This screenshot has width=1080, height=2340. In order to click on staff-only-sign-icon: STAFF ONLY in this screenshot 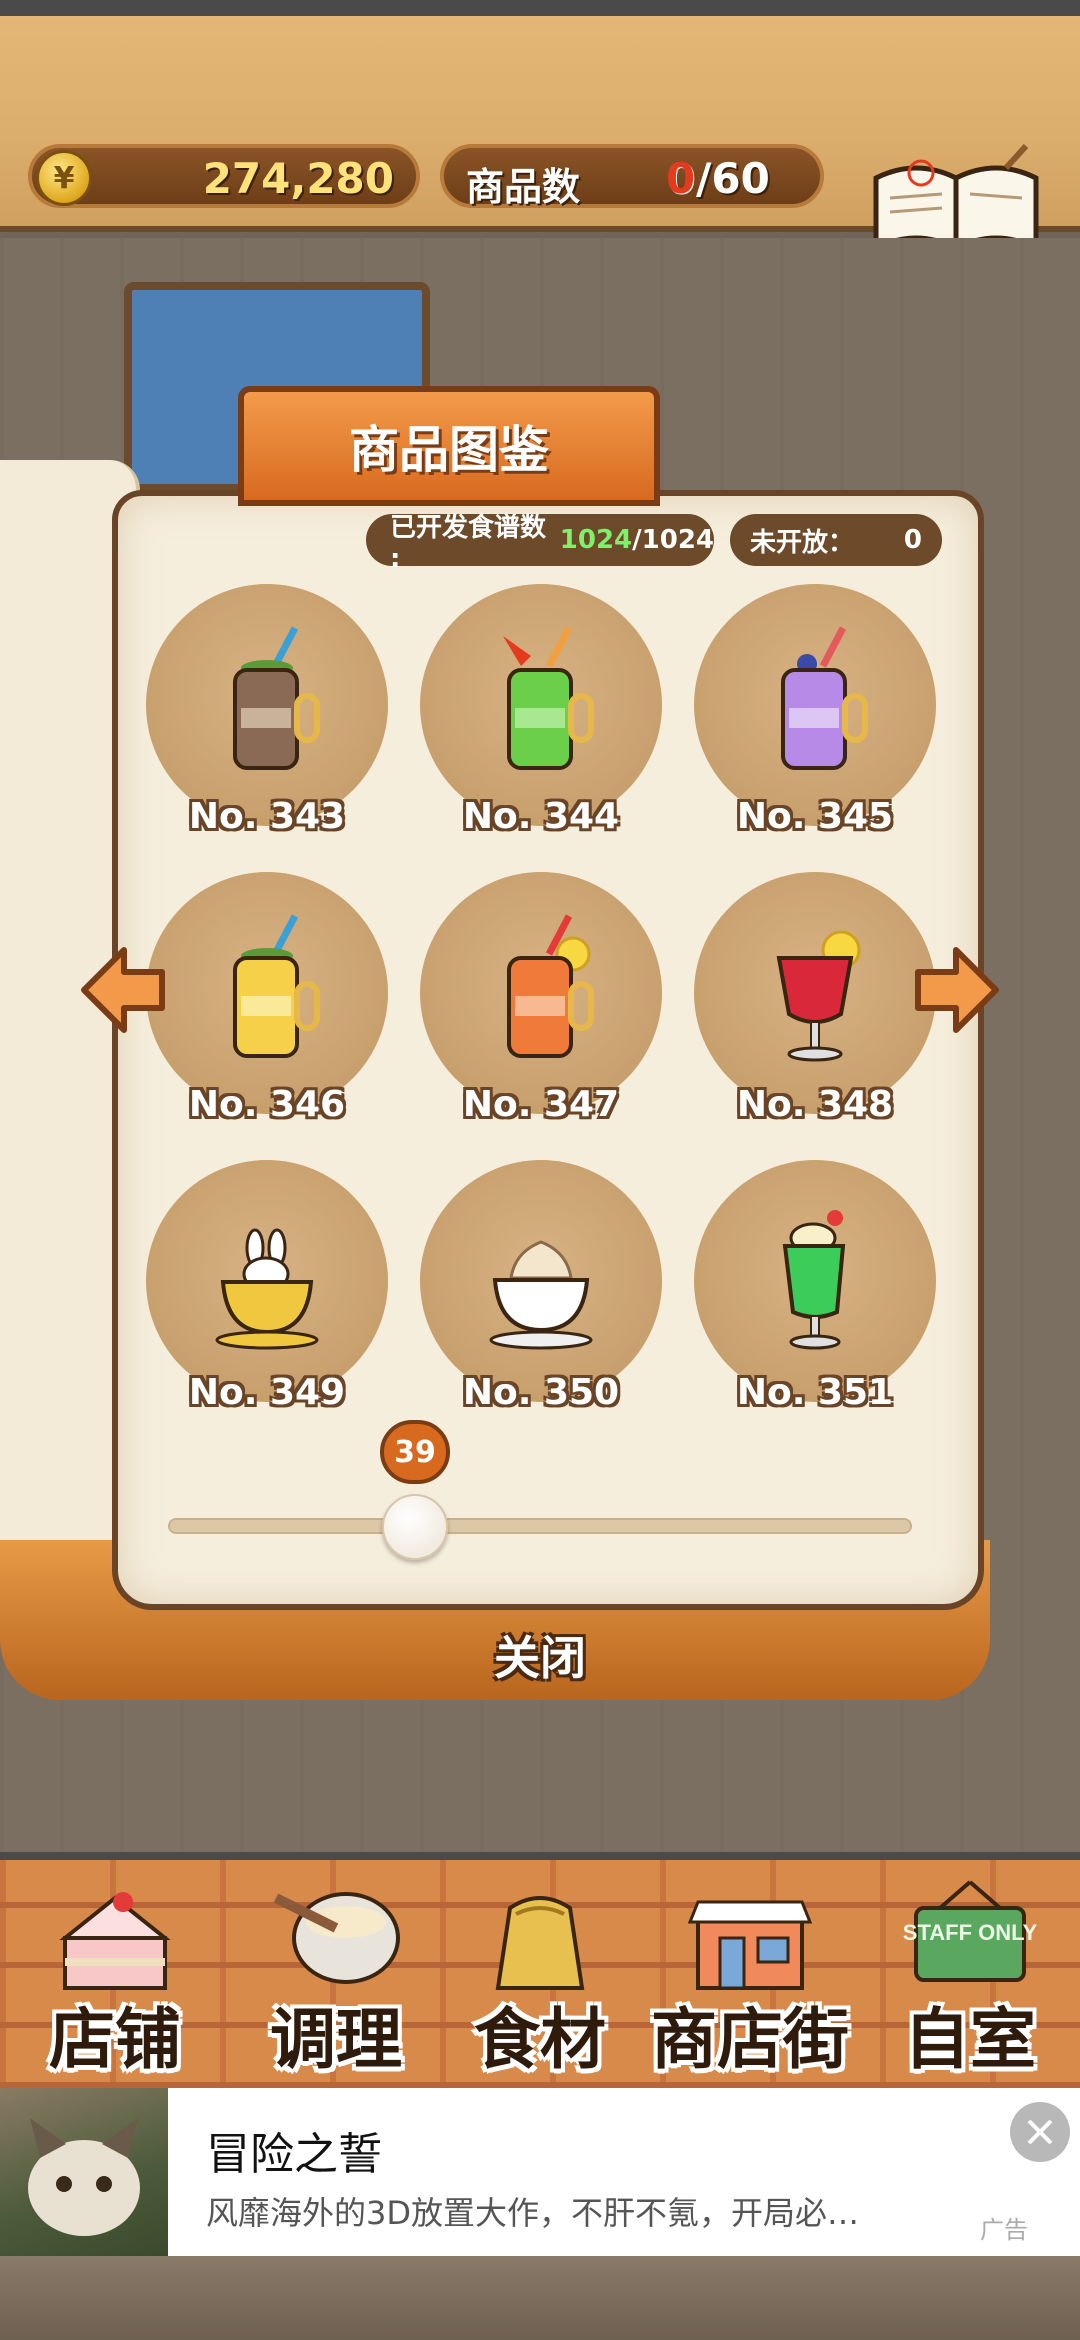, I will do `click(970, 1931)`.